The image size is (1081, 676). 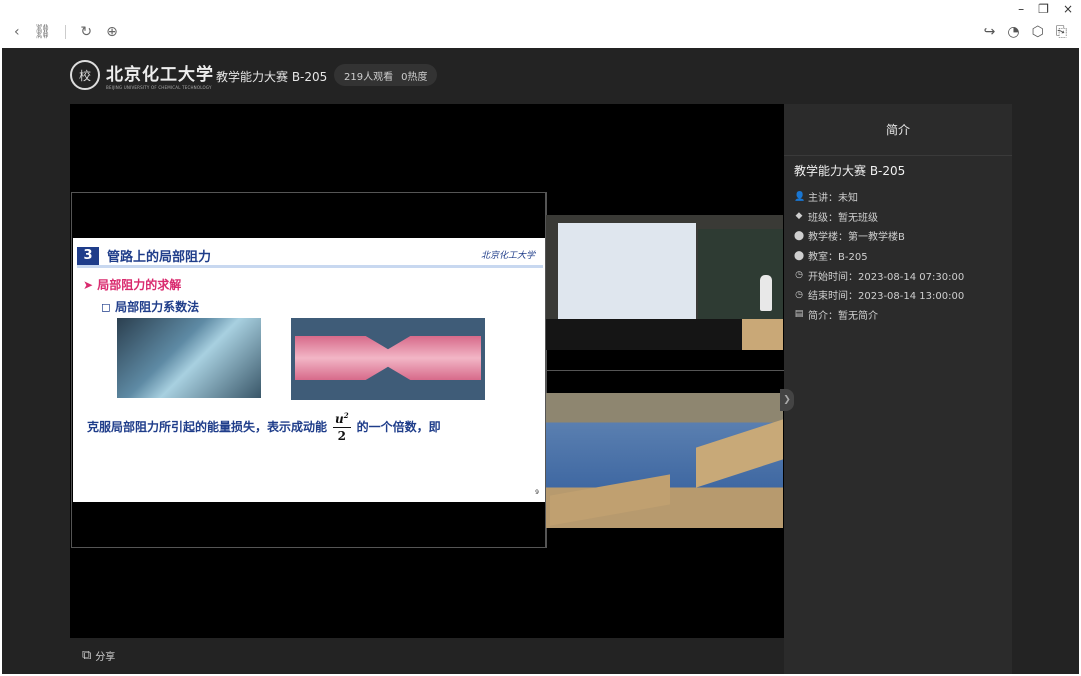 I want to click on seal-icon: 校, so click(x=85, y=75).